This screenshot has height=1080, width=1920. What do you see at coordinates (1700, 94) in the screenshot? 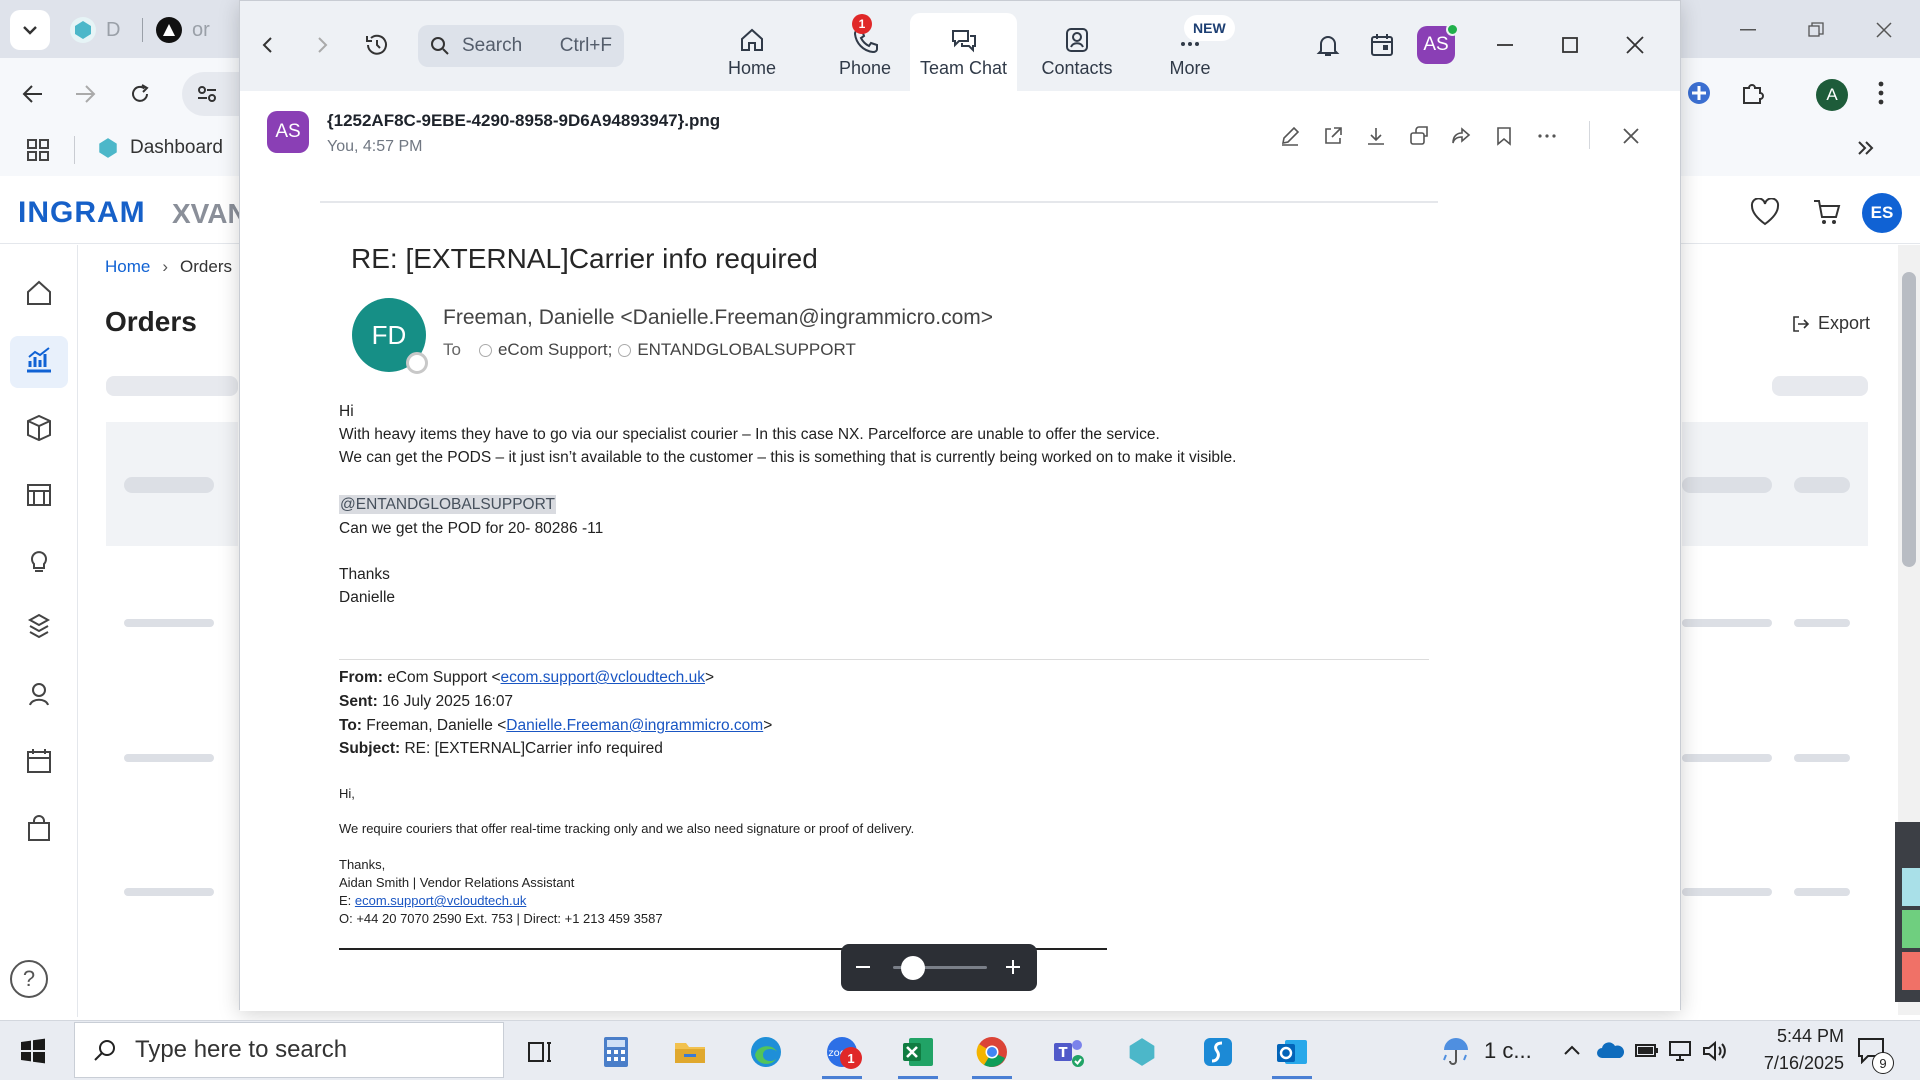
I see `extension-icon` at bounding box center [1700, 94].